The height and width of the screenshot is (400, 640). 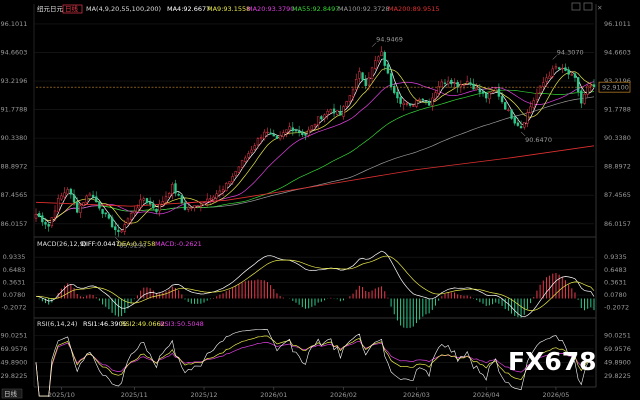 I want to click on x-tick-label: 2026/04, so click(x=486, y=395).